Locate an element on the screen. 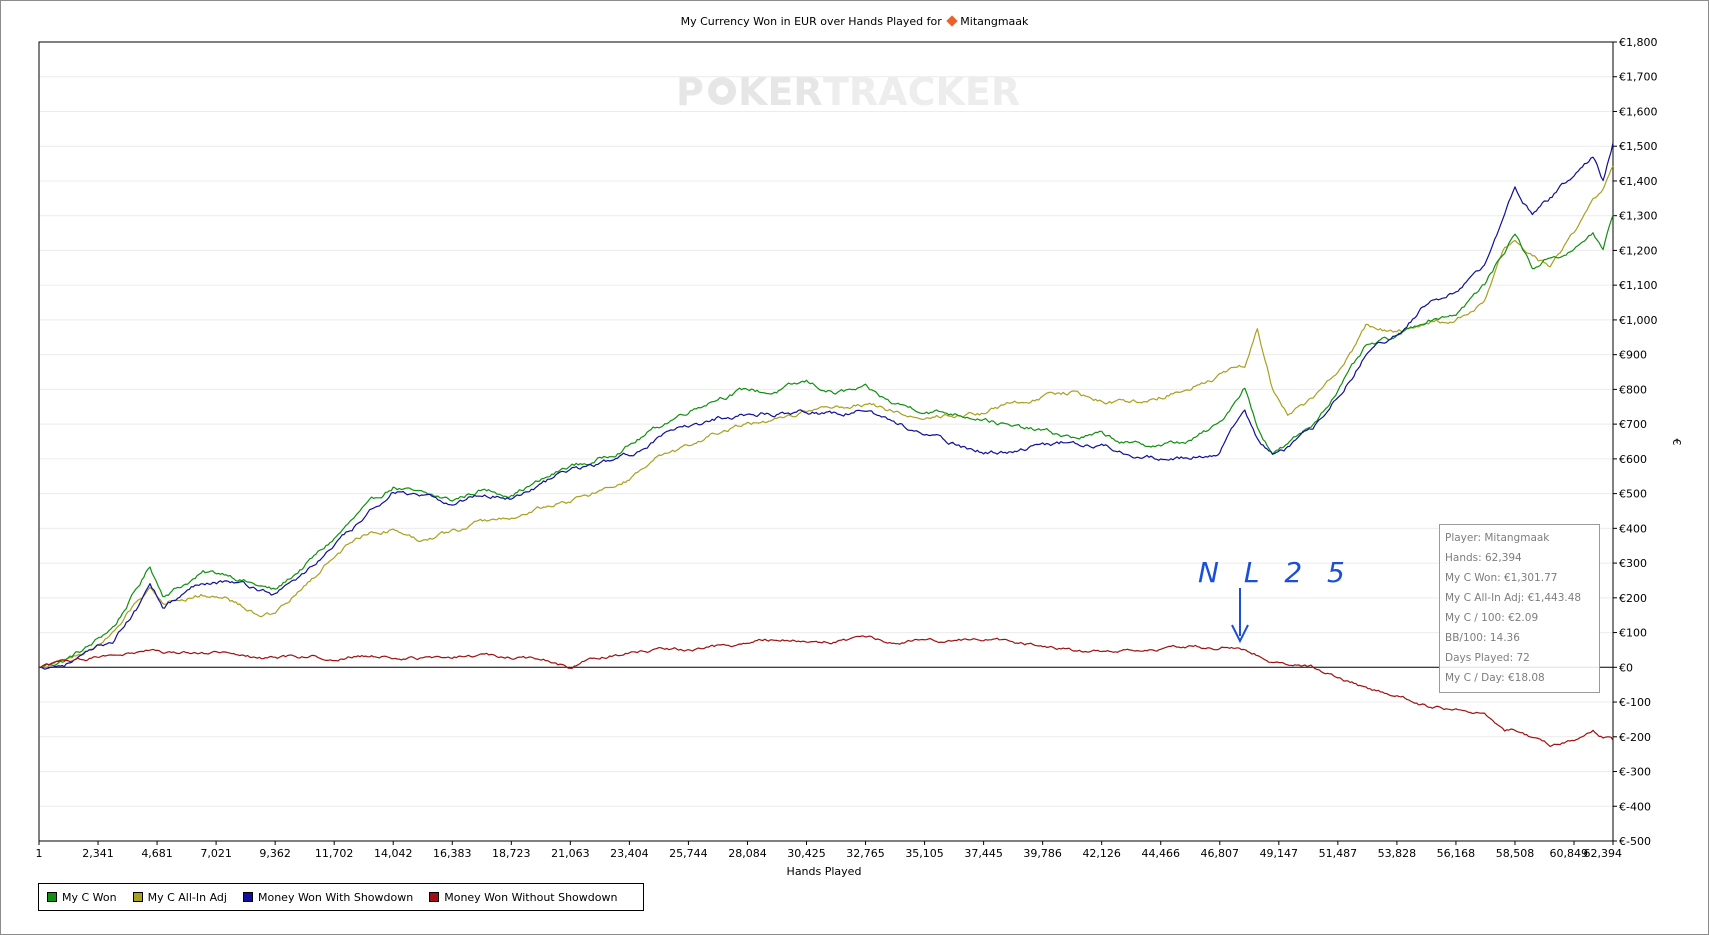 Image resolution: width=1709 pixels, height=935 pixels. y-tick-label: €900 is located at coordinates (1633, 355).